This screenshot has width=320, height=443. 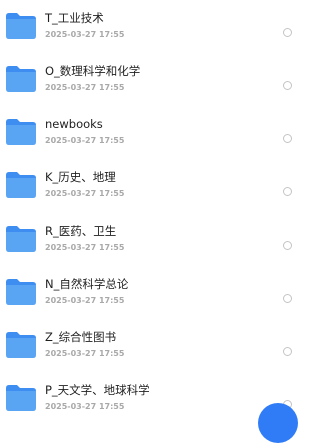 I want to click on folder-name: T_工业技术, so click(x=74, y=18).